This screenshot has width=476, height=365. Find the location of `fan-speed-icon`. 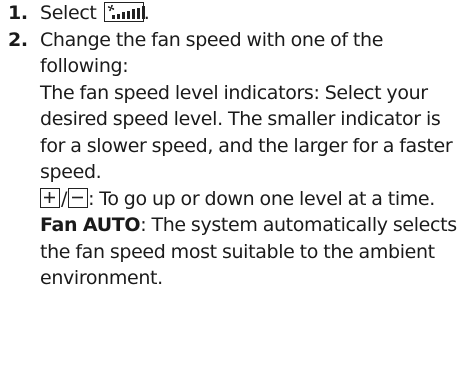

fan-speed-icon is located at coordinates (124, 12).